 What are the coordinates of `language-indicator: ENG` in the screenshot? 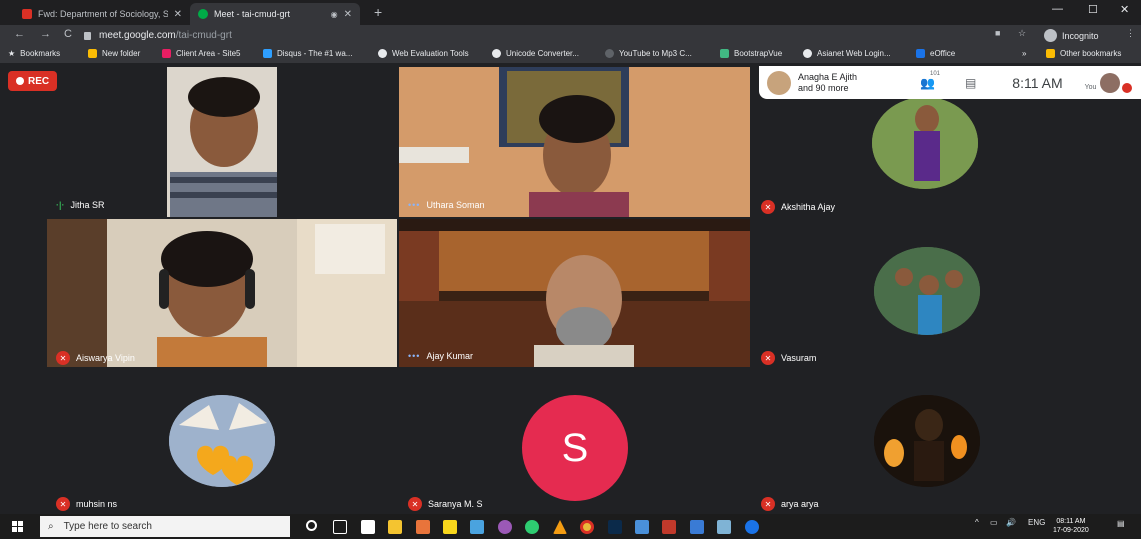 It's located at (1036, 522).